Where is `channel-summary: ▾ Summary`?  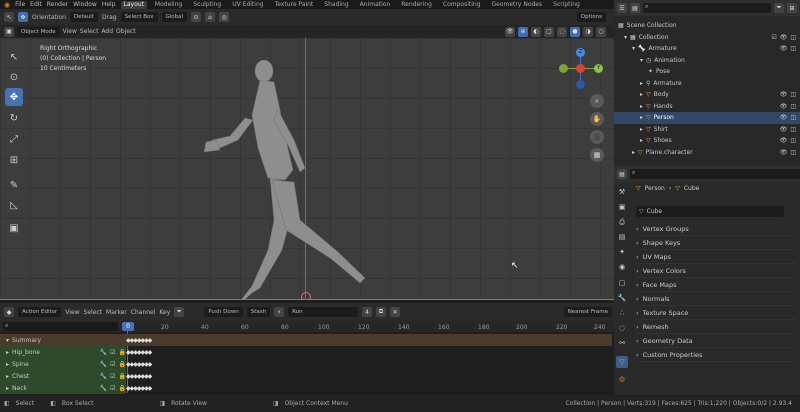
channel-summary: ▾ Summary is located at coordinates (306, 340).